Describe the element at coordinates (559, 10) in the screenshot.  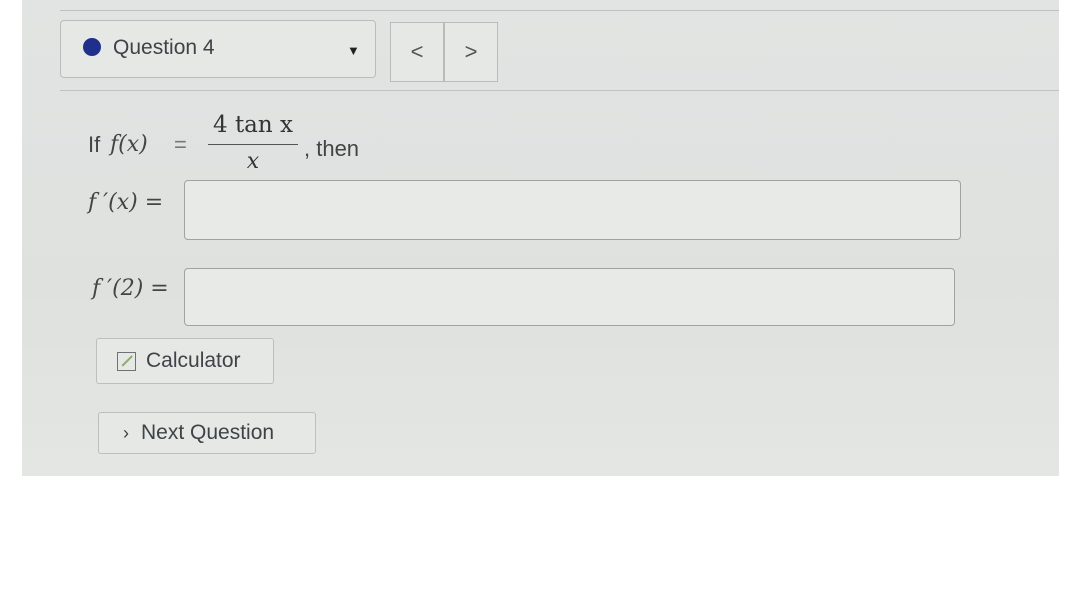
I see `top-divider` at that location.